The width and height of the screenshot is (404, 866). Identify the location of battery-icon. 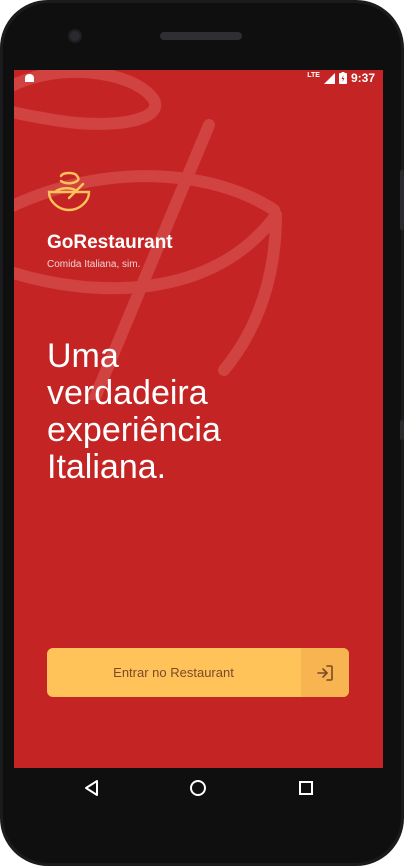
(342, 78).